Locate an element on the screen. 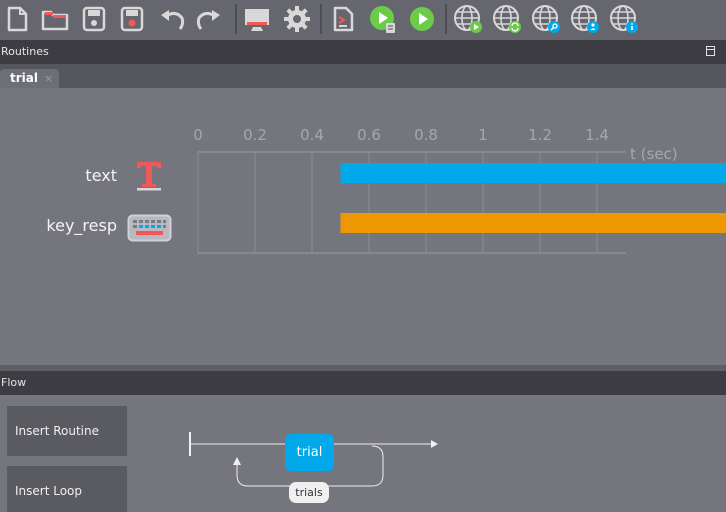 The height and width of the screenshot is (512, 726). run-icon is located at coordinates (422, 19).